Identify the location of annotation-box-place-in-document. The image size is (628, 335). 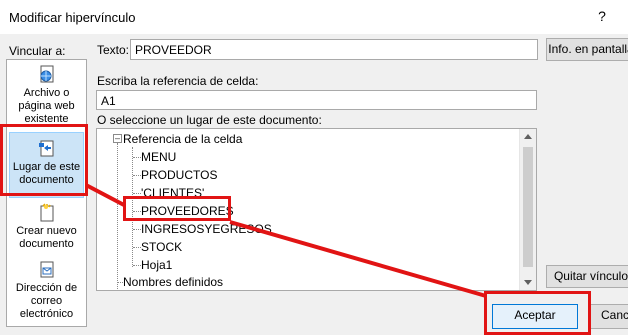
(44, 160).